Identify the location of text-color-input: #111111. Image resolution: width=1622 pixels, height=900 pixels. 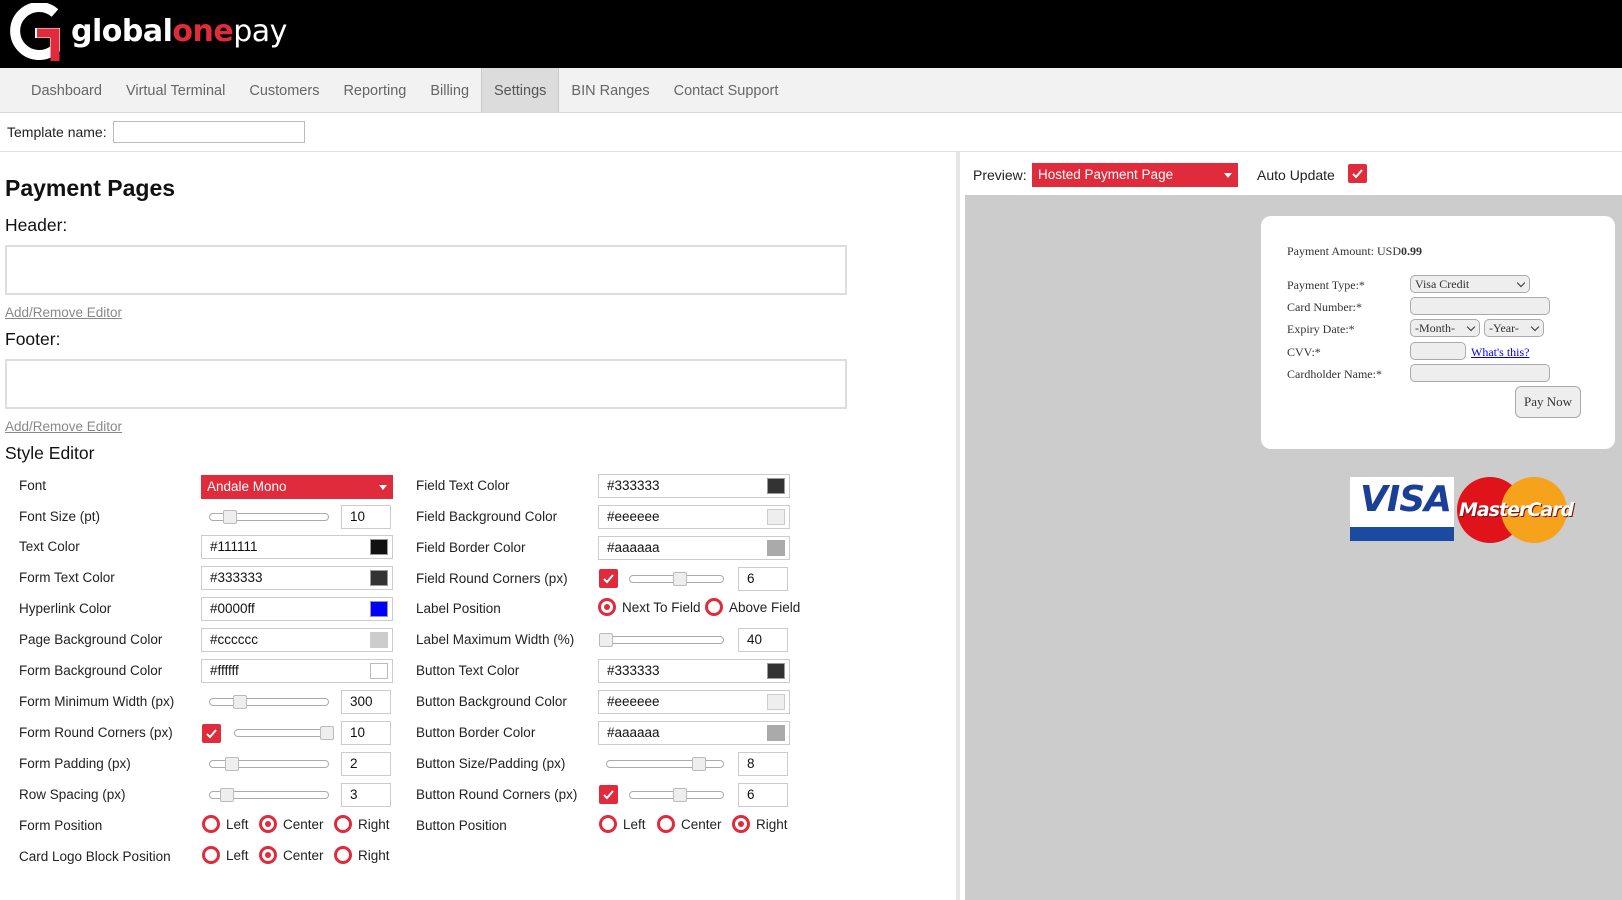
(297, 547).